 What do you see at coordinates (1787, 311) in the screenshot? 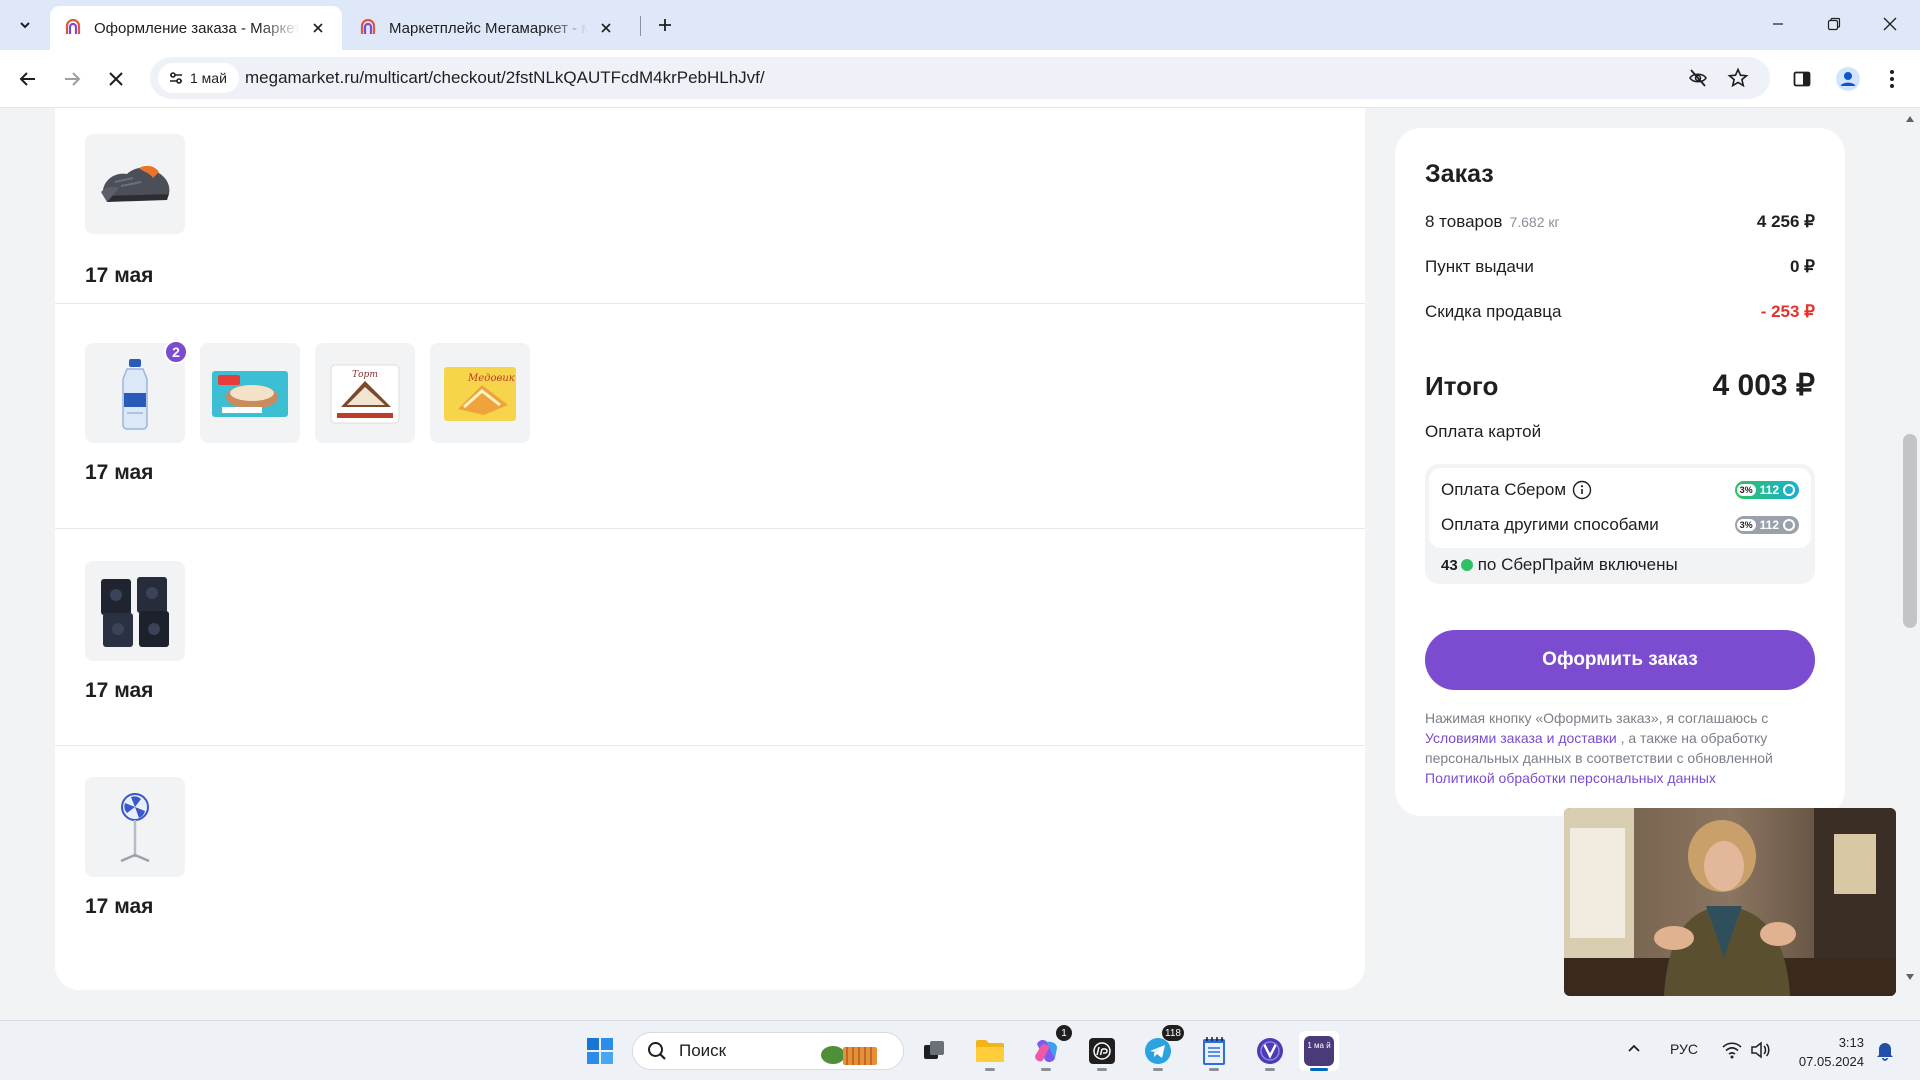
I see `discount-value: - 253 ₽` at bounding box center [1787, 311].